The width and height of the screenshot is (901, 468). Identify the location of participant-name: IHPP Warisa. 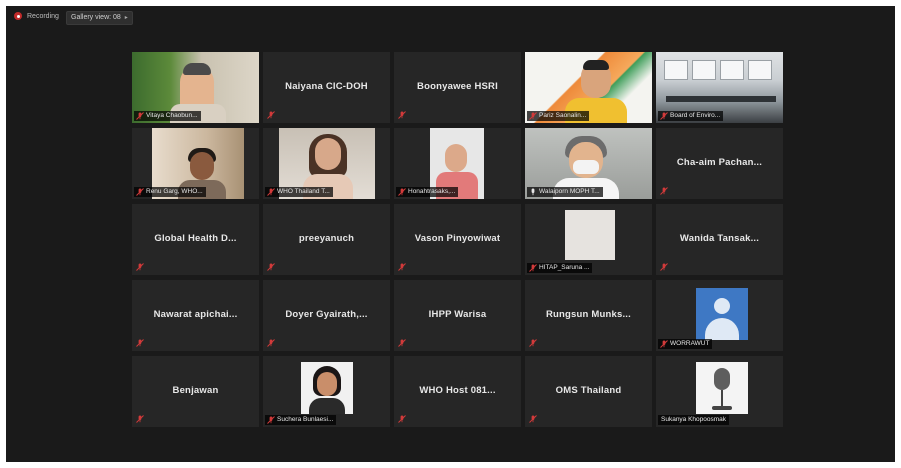
(457, 314).